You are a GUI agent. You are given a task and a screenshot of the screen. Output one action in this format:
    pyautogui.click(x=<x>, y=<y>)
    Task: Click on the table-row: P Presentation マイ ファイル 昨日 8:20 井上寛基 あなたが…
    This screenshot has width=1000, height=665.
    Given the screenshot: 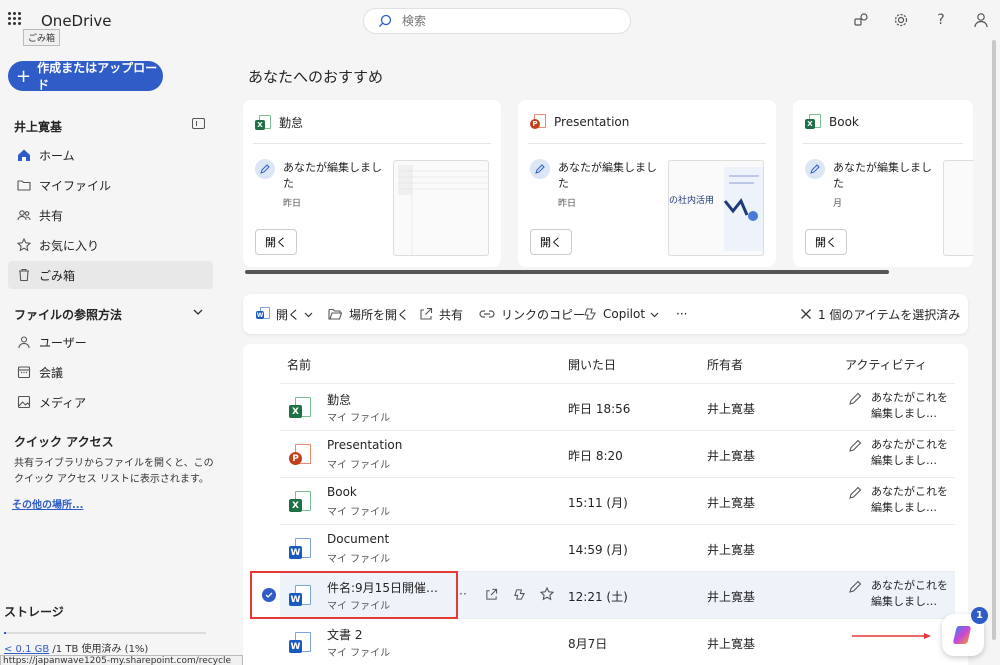 What is the action you would take?
    pyautogui.click(x=617, y=453)
    